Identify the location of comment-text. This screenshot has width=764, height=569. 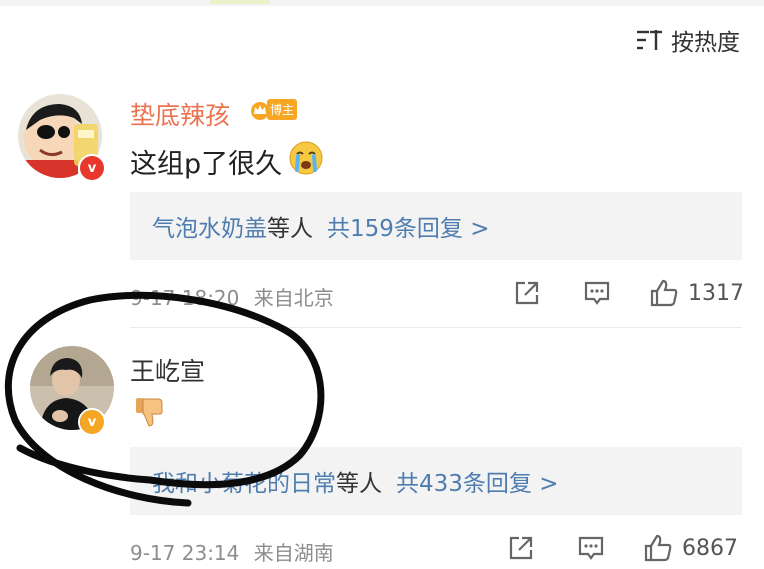
(150, 415).